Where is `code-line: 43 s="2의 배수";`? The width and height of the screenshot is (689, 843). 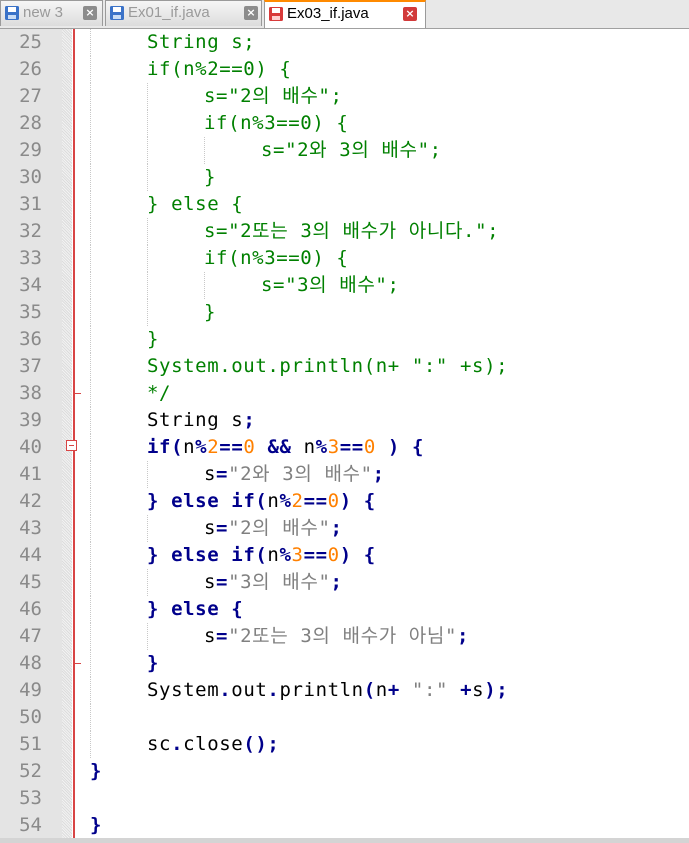 code-line: 43 s="2의 배수"; is located at coordinates (344, 528).